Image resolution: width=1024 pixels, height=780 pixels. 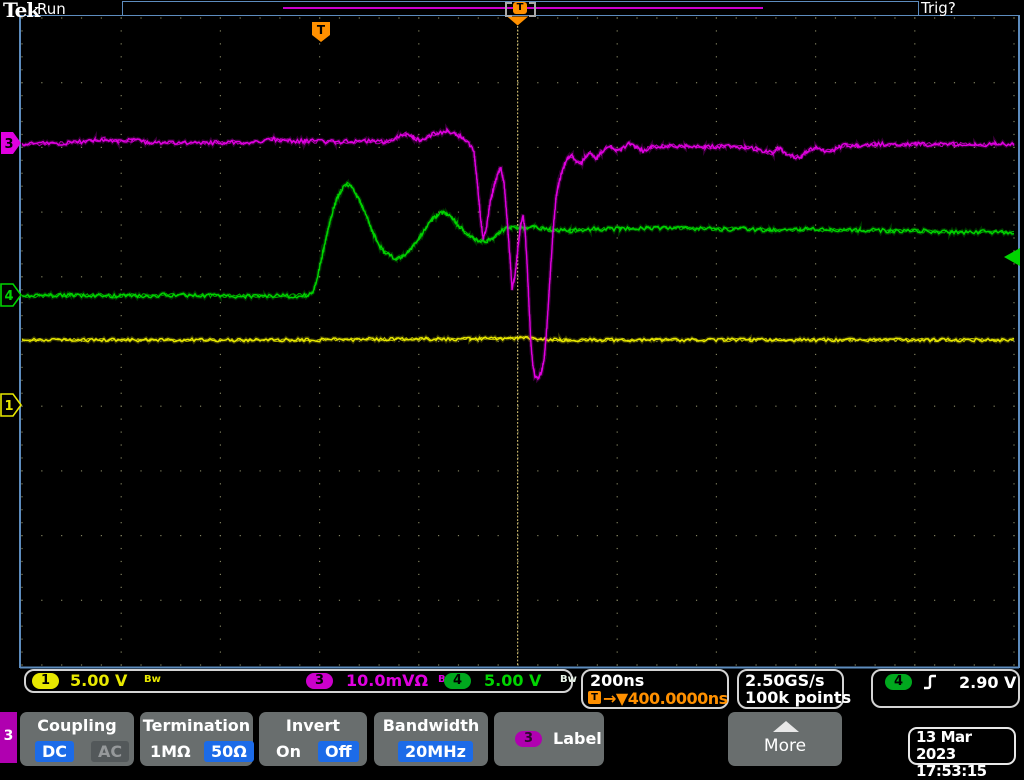 What do you see at coordinates (898, 682) in the screenshot?
I see `trigger-source-badge: 4` at bounding box center [898, 682].